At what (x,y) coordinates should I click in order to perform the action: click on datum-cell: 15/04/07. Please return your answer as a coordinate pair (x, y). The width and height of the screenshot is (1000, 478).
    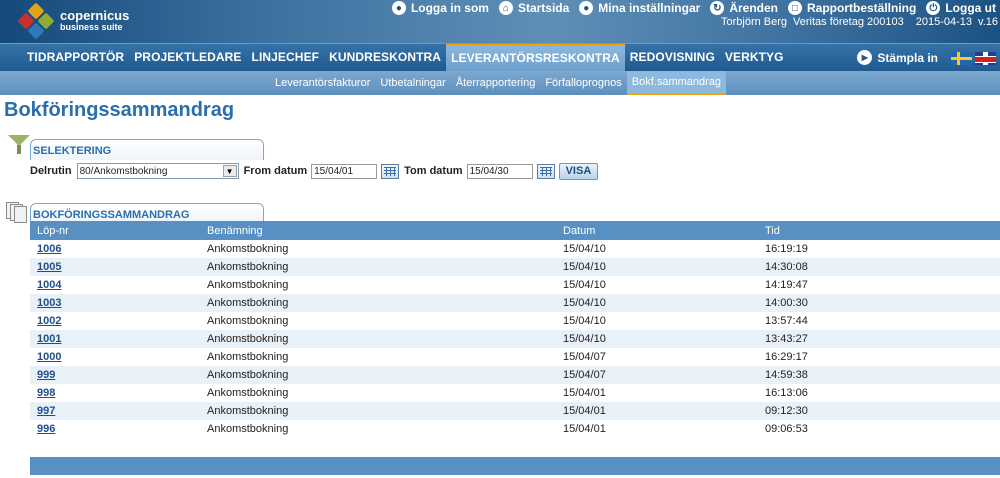
    Looking at the image, I should click on (584, 375).